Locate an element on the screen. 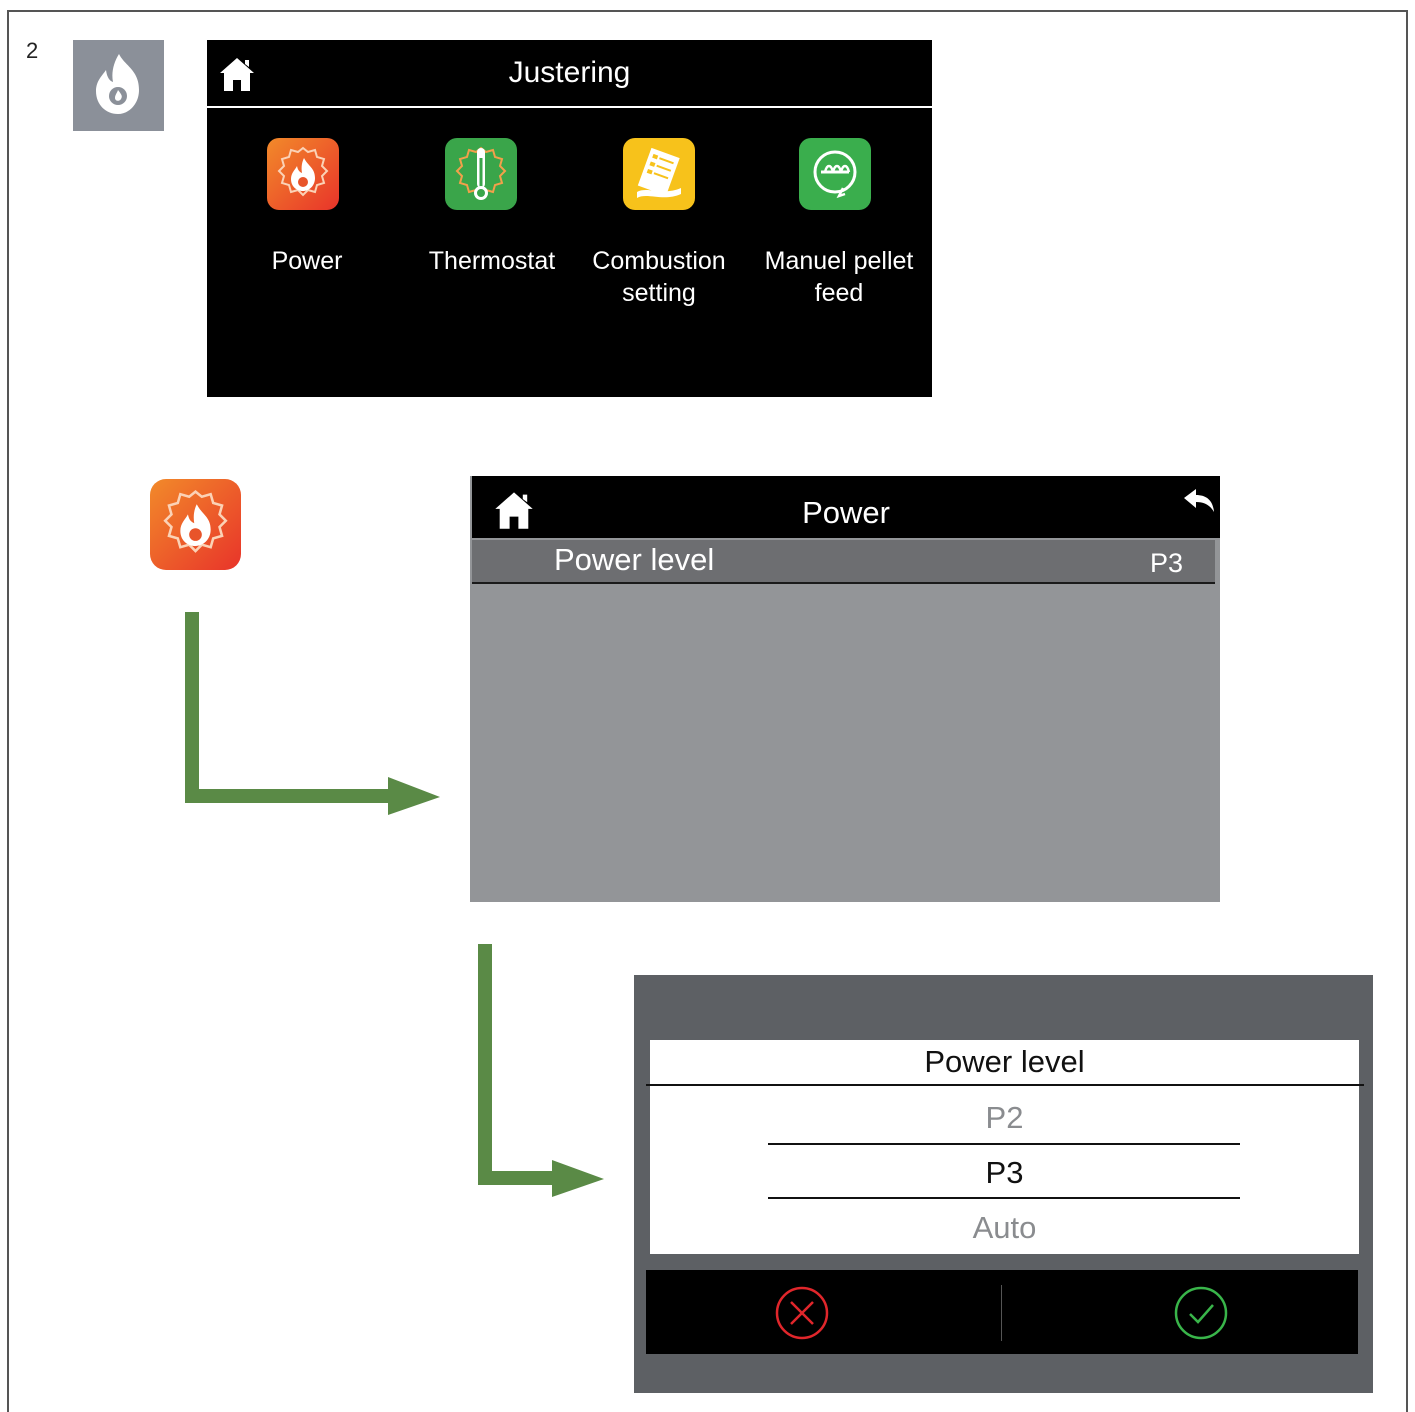 The width and height of the screenshot is (1415, 1412). flow-arrow-1-head is located at coordinates (414, 796).